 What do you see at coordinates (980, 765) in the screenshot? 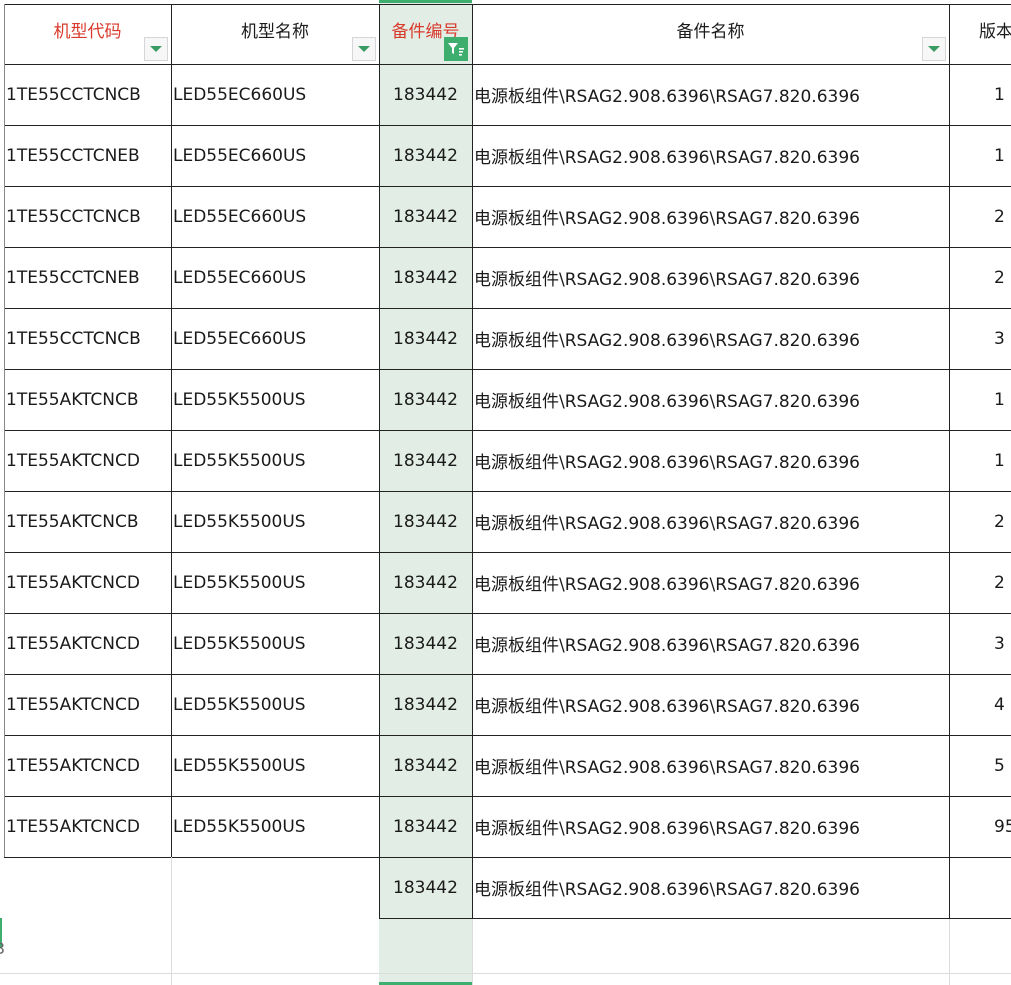
I see `table-cell-version: 5` at bounding box center [980, 765].